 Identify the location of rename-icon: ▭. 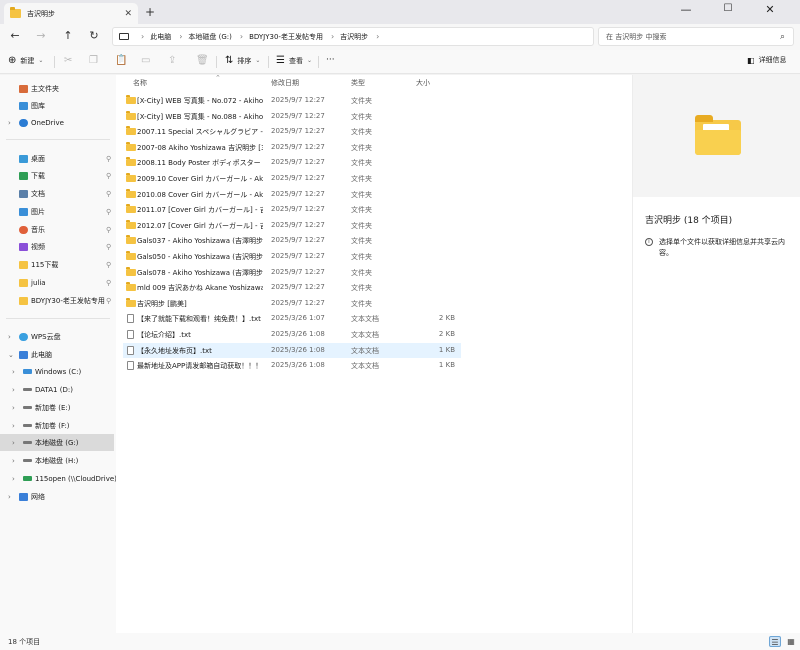
(145, 60).